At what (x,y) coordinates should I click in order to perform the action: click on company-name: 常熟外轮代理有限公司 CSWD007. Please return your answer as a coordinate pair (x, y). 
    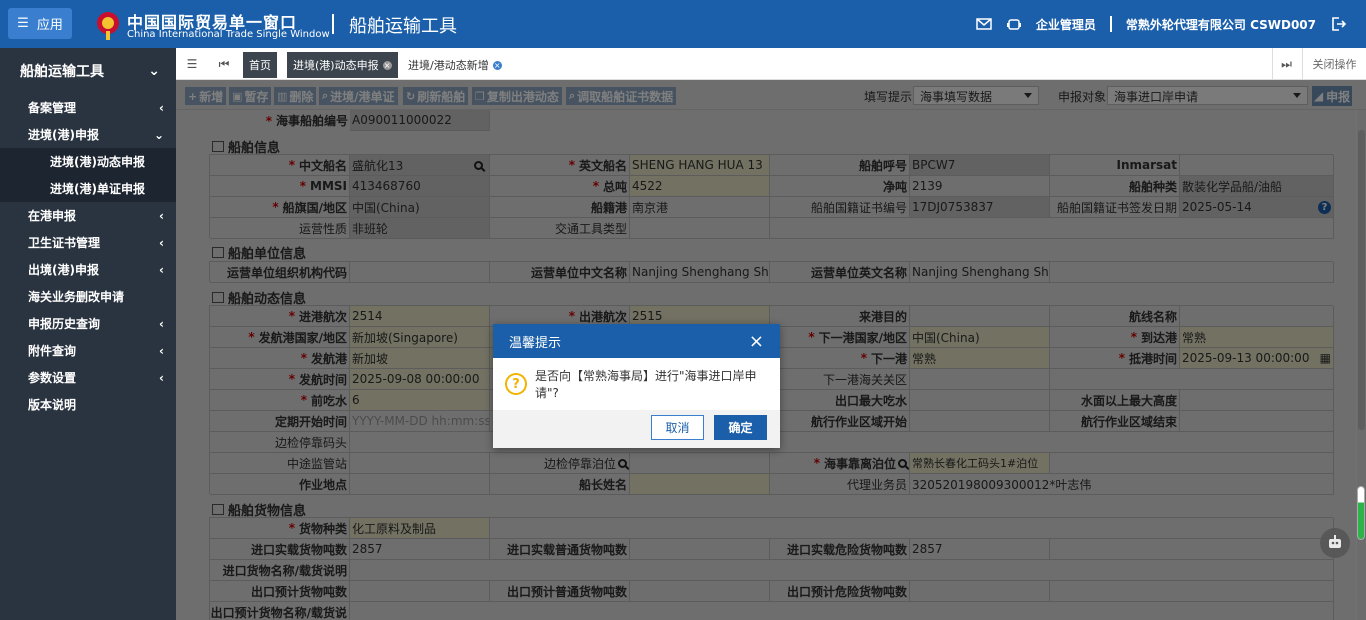
    Looking at the image, I should click on (1221, 24).